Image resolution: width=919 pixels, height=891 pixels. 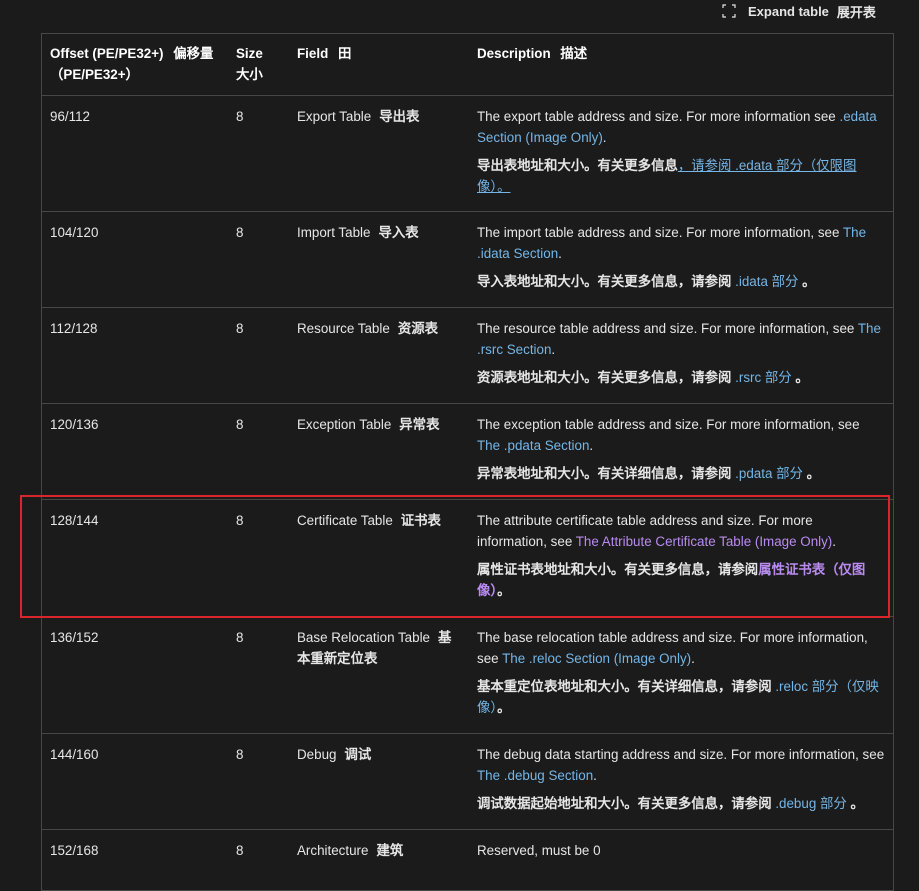 I want to click on description-cn-text: 导入表地址和大小。有关更多信息，请参阅, so click(x=606, y=281).